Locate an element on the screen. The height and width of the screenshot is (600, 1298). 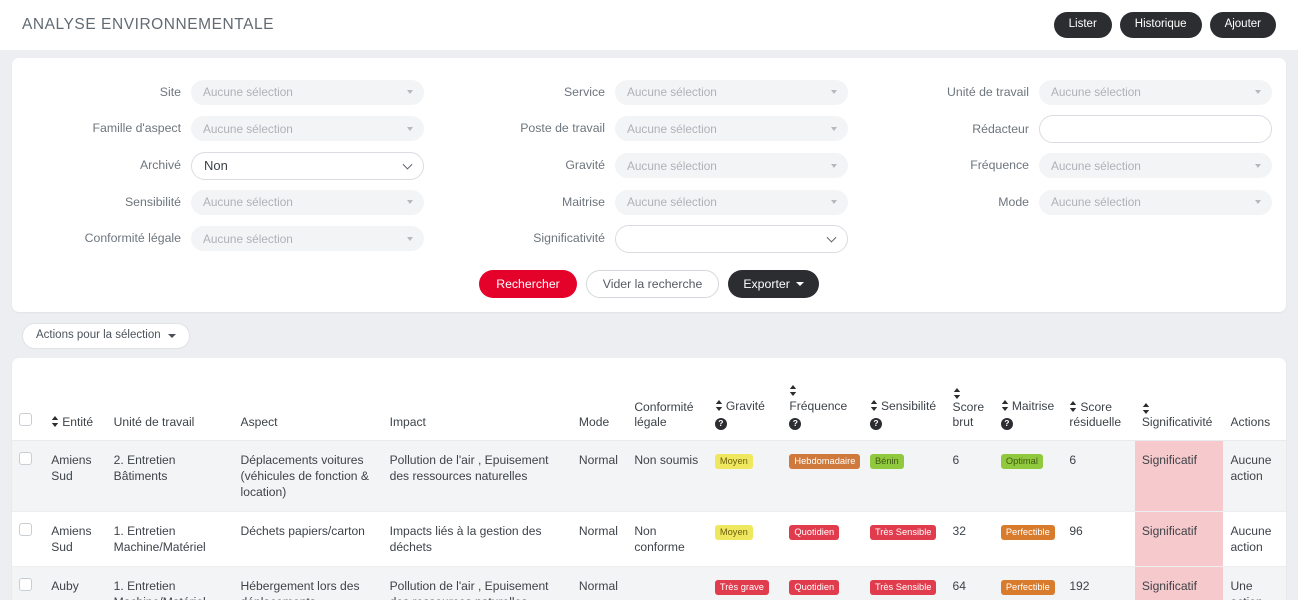
unite-travail-select-value: Aucune sélection is located at coordinates (1096, 92).